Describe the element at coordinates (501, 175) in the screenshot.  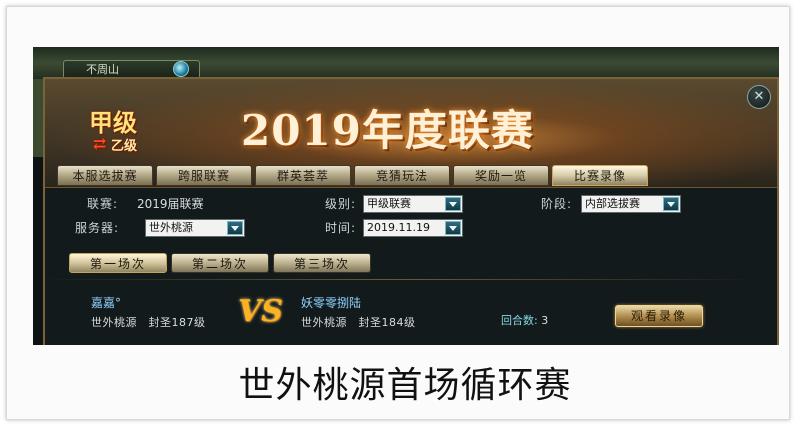
I see `tab-rewards: 奖励一览` at that location.